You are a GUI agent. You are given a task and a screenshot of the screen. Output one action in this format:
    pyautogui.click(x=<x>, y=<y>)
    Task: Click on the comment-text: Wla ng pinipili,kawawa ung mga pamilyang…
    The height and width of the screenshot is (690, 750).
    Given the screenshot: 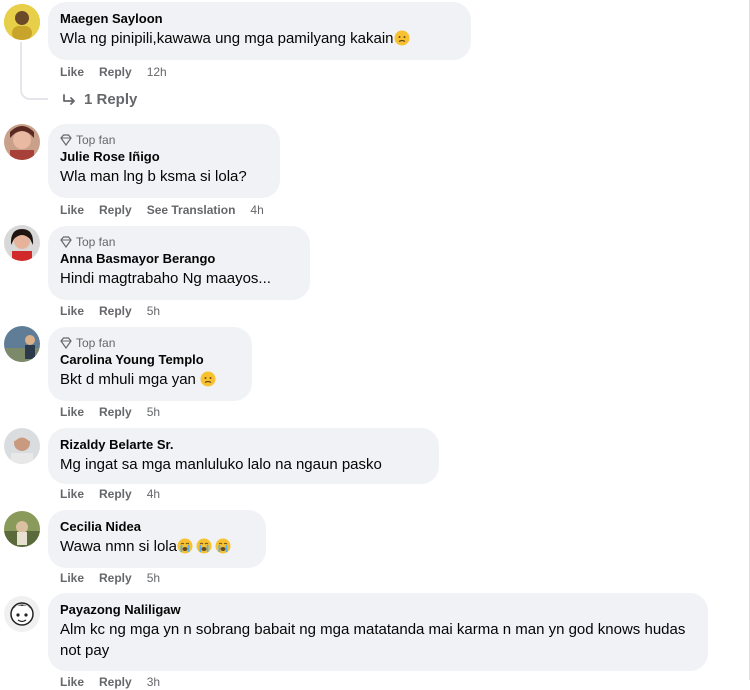 What is the action you would take?
    pyautogui.click(x=259, y=40)
    